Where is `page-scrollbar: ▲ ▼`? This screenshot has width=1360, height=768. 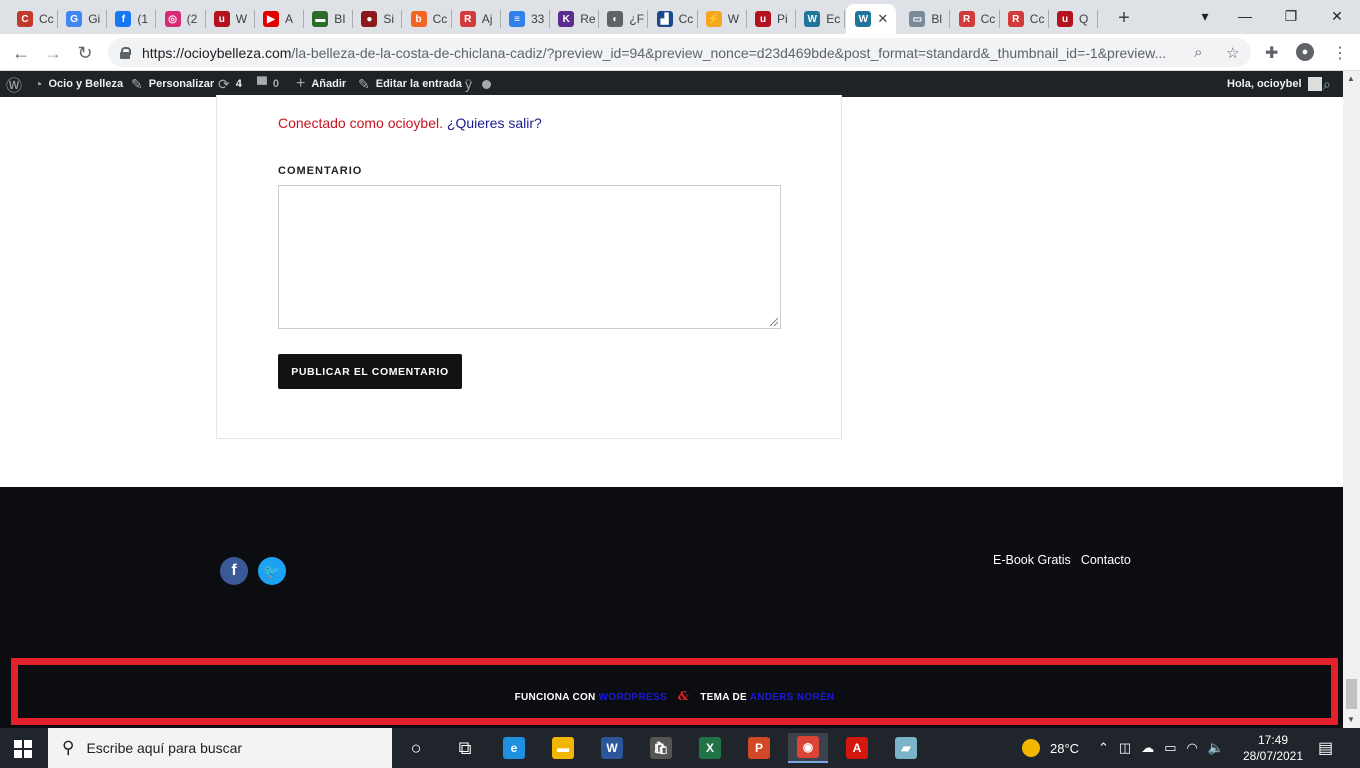
page-scrollbar: ▲ ▼ is located at coordinates (1351, 399).